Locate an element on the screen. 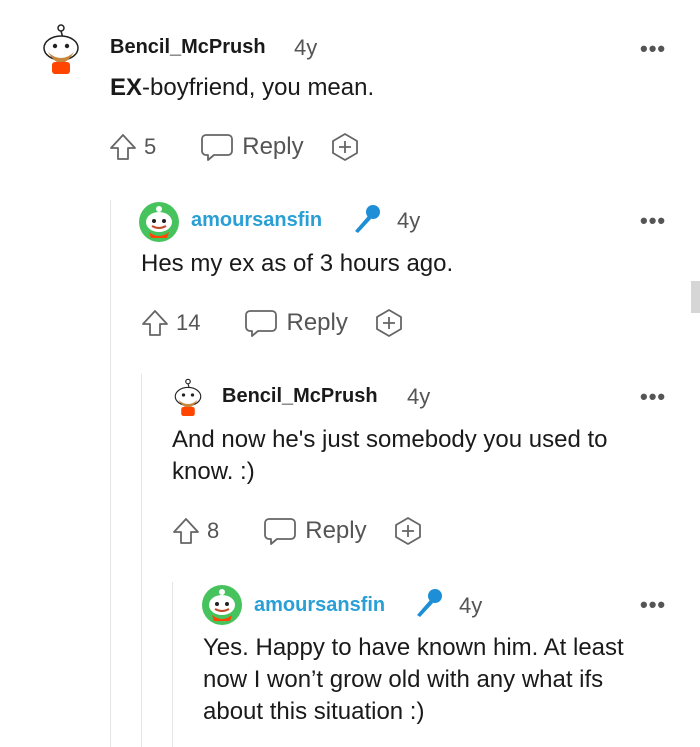  scrollbar-thumb is located at coordinates (695, 297).